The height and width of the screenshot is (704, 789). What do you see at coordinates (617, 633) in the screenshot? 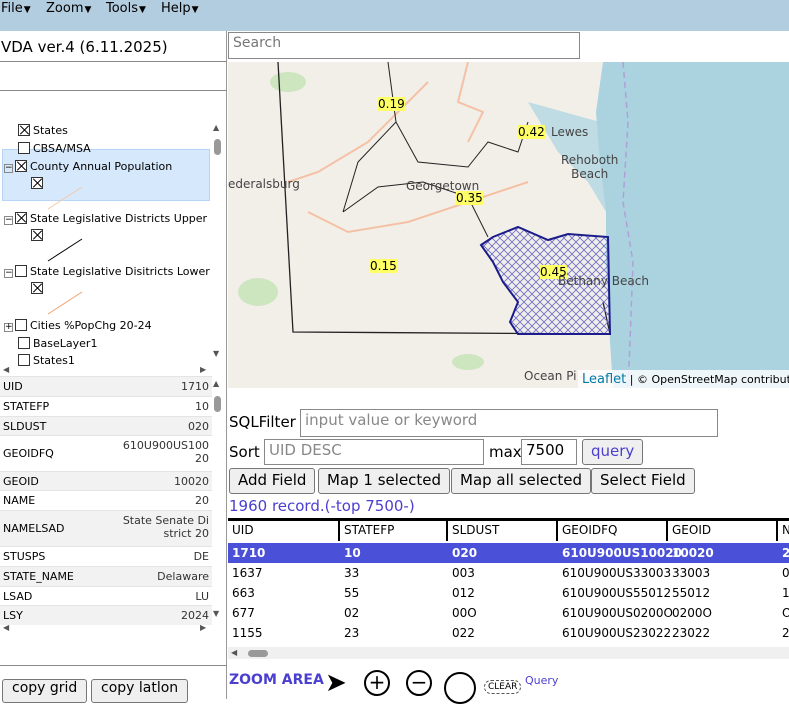
I see `table-cell: 610U900US23022` at bounding box center [617, 633].